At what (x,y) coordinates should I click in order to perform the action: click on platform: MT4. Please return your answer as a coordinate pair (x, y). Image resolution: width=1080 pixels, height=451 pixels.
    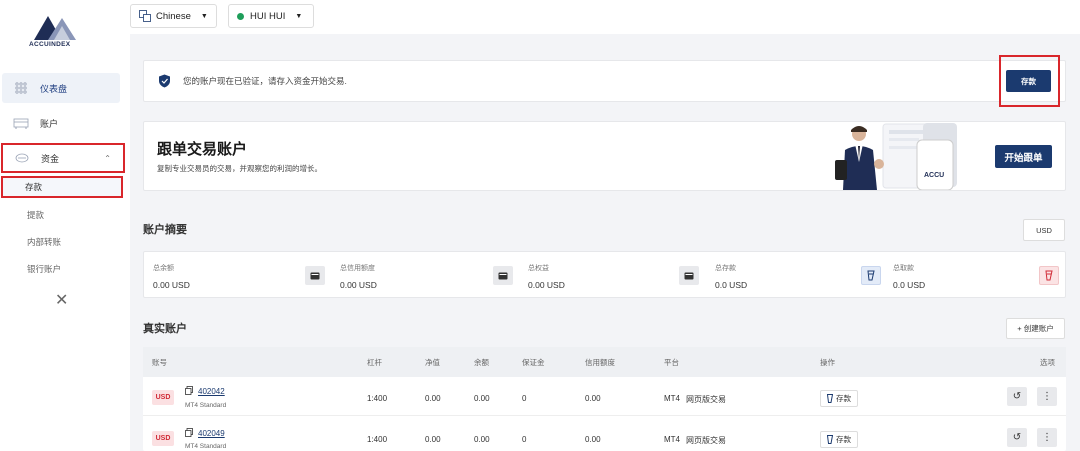
    Looking at the image, I should click on (672, 398).